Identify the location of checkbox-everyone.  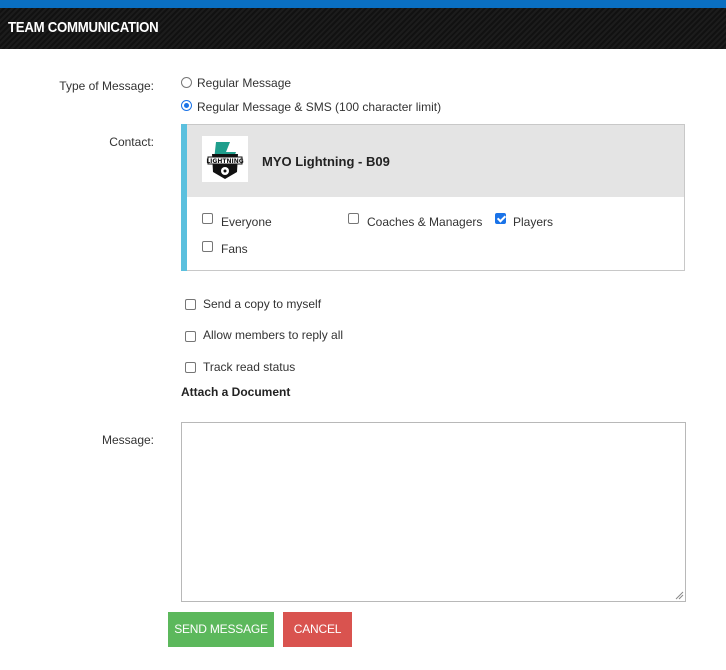
(207, 218).